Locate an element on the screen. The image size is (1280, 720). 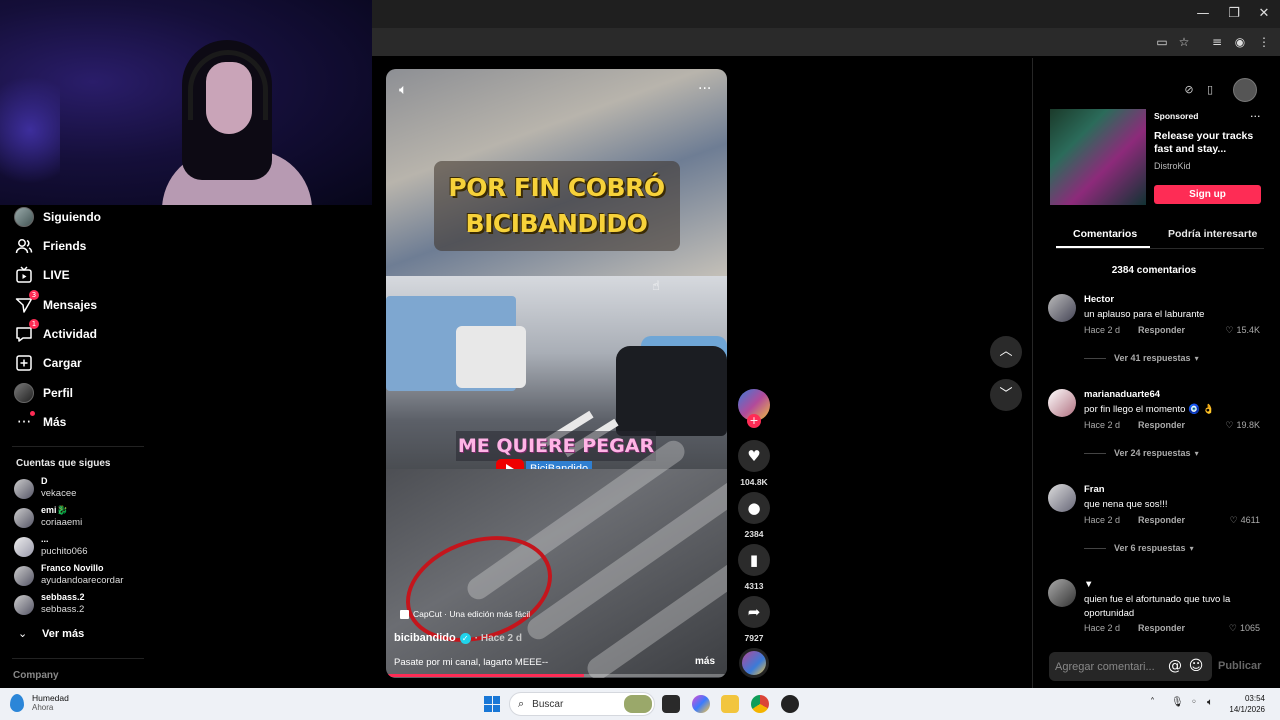
like-count: 104.8K is located at coordinates (754, 482).